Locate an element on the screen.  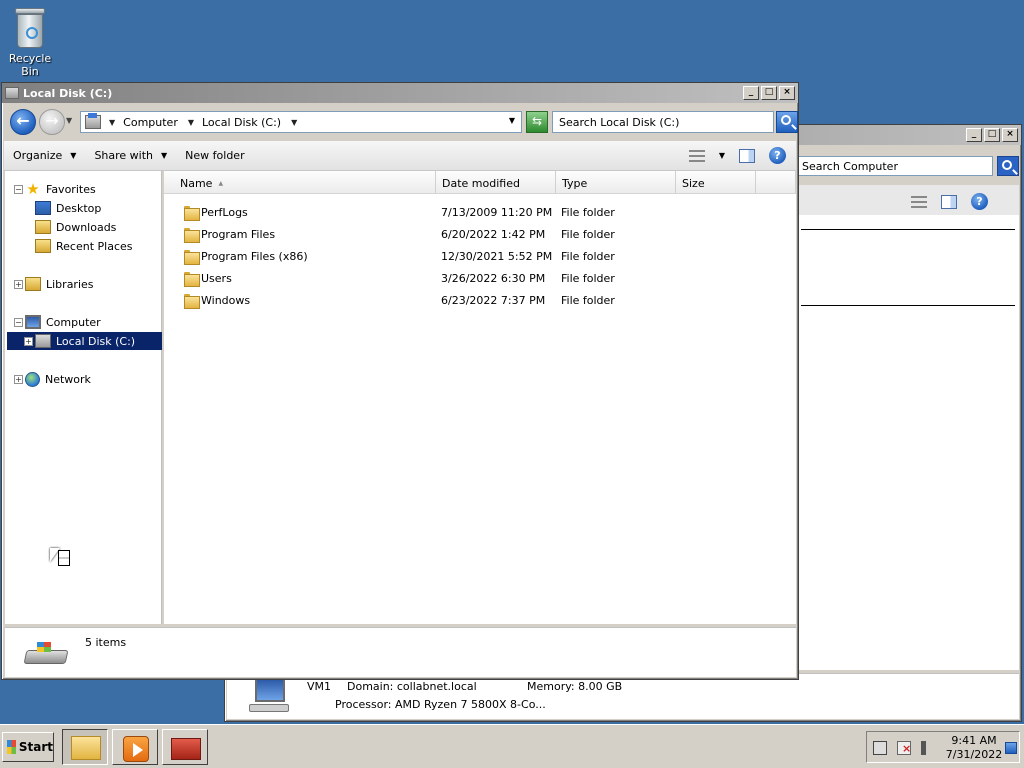
expand-libraries-icon: + is located at coordinates (18, 284).